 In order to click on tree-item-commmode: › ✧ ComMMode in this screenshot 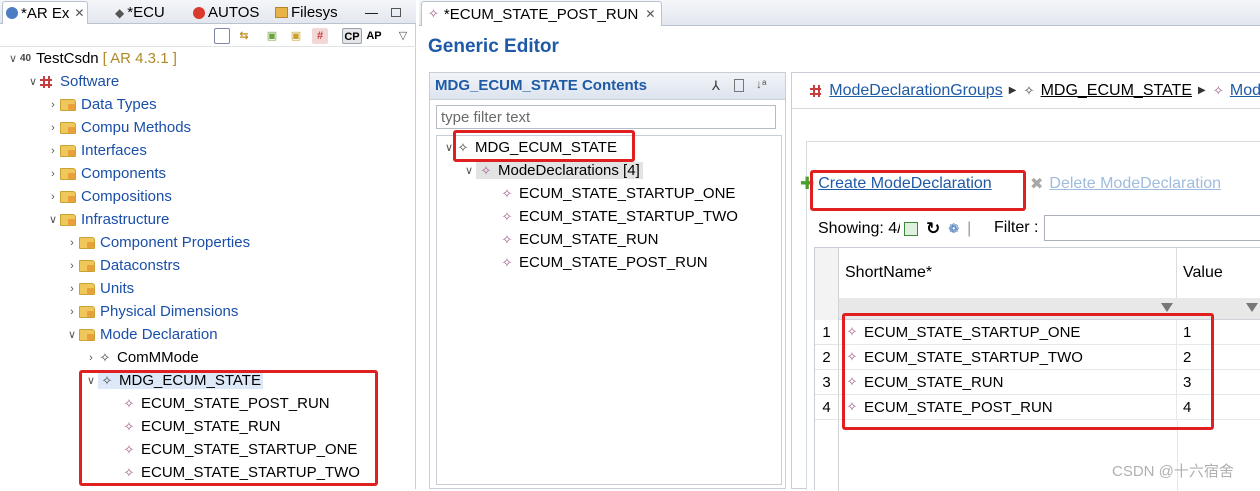, I will do `click(141, 357)`.